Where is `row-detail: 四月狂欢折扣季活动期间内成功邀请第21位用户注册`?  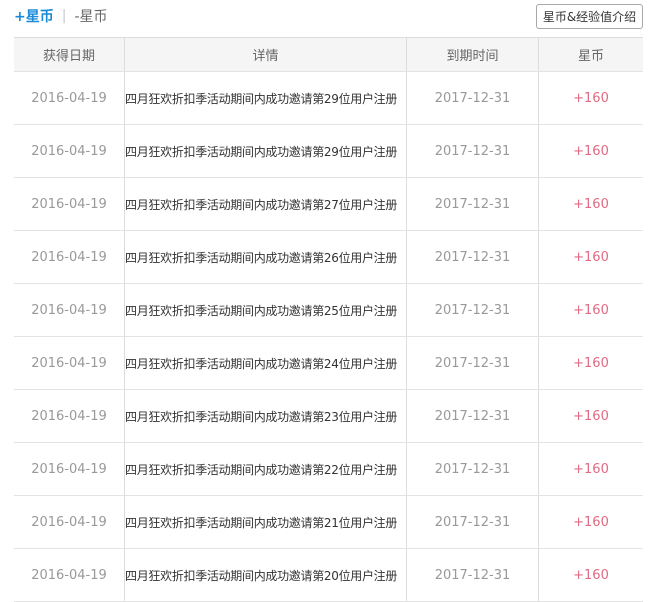
row-detail: 四月狂欢折扣季活动期间内成功邀请第21位用户注册 is located at coordinates (265, 522).